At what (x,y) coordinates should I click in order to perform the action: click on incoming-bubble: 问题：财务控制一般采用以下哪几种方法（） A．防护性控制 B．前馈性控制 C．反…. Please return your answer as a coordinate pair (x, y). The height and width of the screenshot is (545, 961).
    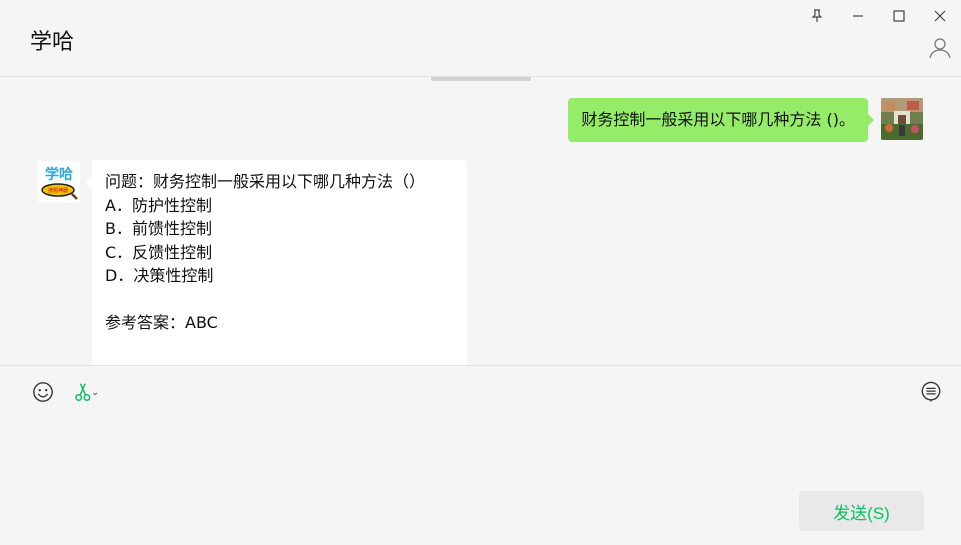
    Looking at the image, I should click on (276, 262).